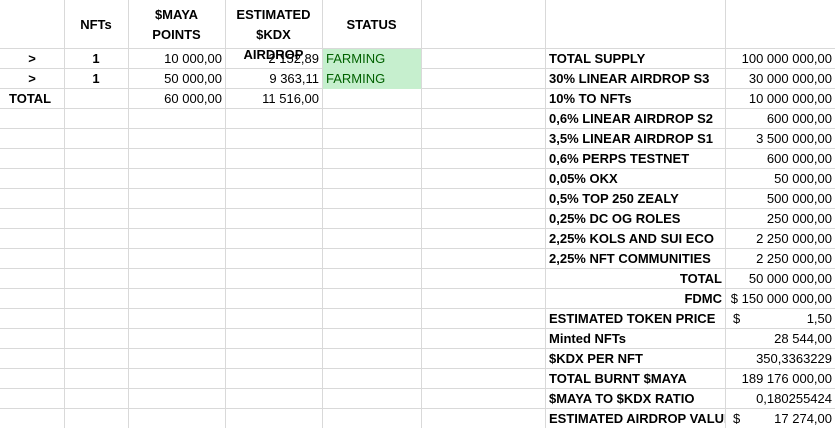  I want to click on header-estimated-line1: ESTIMATED, so click(273, 15).